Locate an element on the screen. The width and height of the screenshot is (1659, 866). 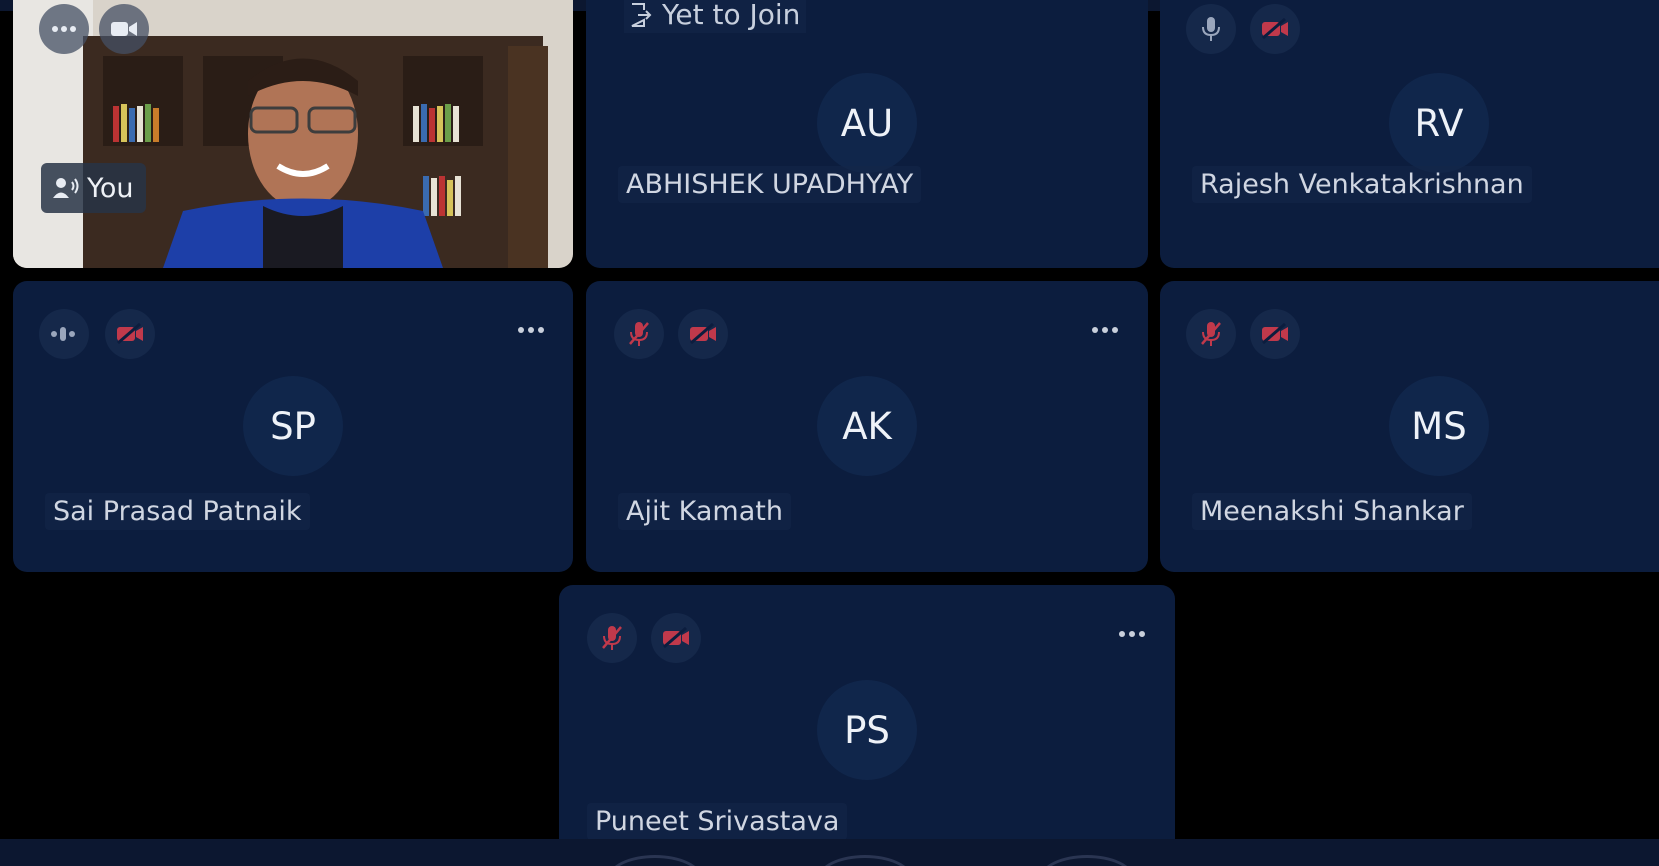
avatar: AK is located at coordinates (867, 426).